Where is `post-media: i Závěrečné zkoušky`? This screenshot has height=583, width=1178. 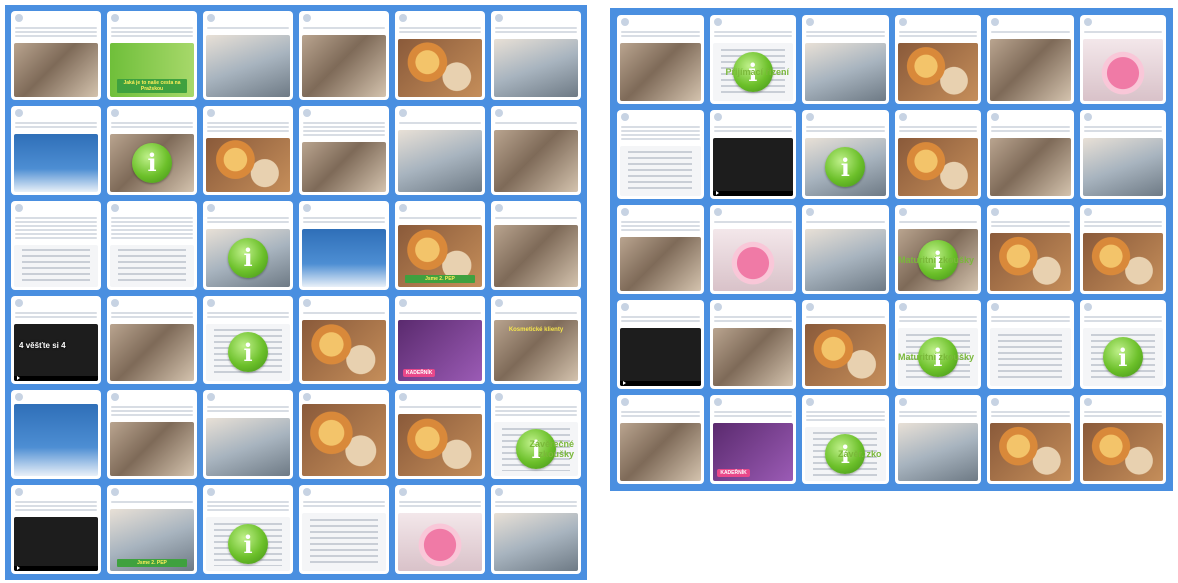
post-media: i Závěrečné zkoušky is located at coordinates (536, 449).